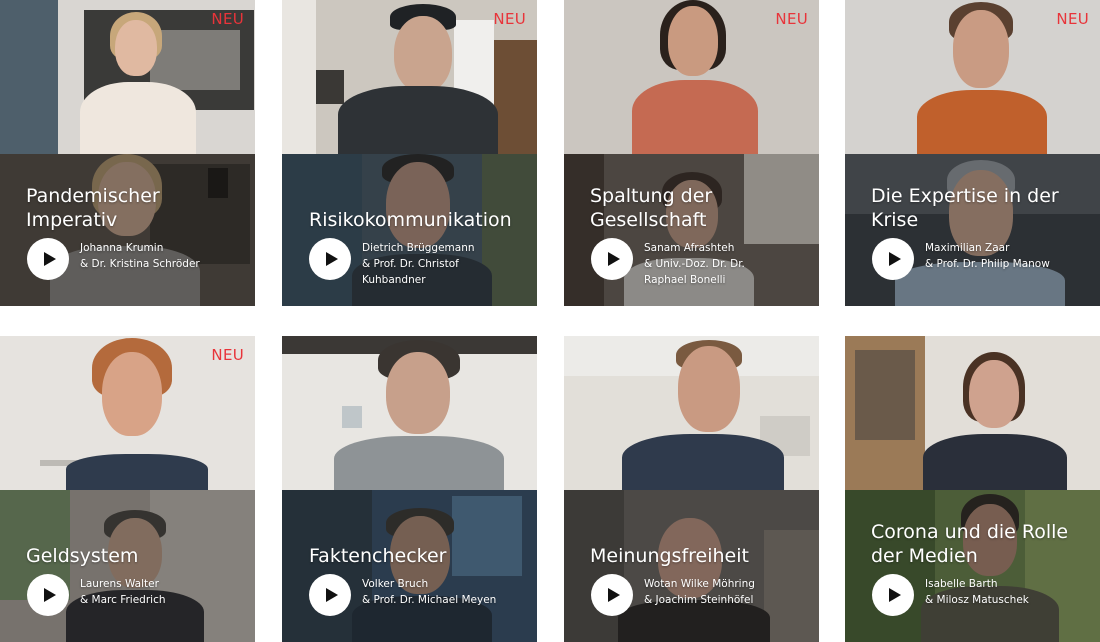 The width and height of the screenshot is (1100, 642). What do you see at coordinates (378, 556) in the screenshot?
I see `card-title: Faktenchecker` at bounding box center [378, 556].